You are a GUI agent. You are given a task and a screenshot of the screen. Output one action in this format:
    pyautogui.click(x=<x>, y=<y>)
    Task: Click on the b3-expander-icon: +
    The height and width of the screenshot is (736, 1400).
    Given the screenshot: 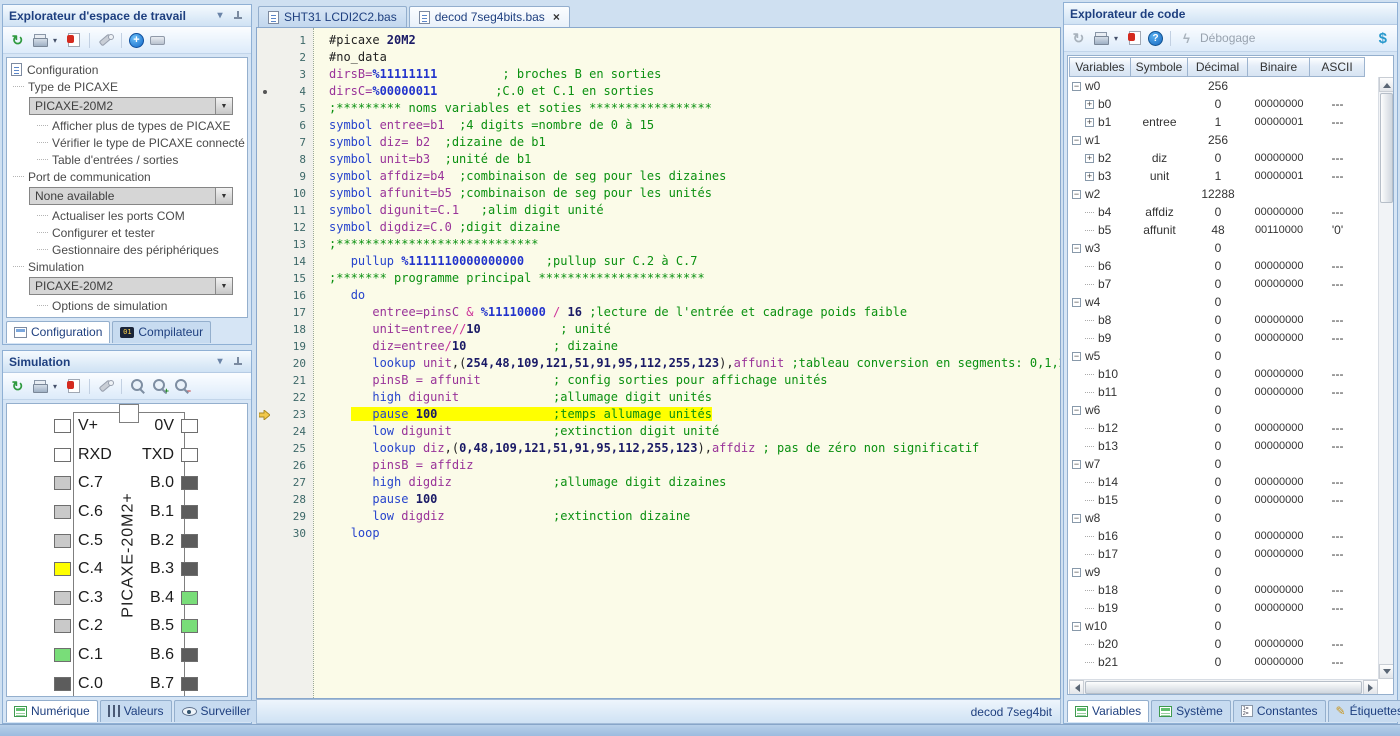 What is the action you would take?
    pyautogui.click(x=1089, y=176)
    